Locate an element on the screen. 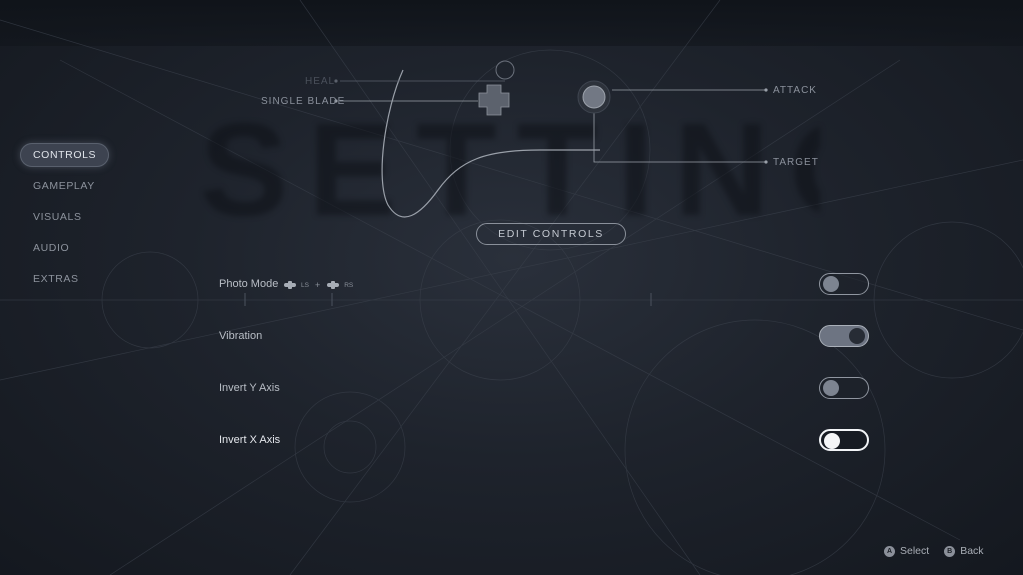  photo-mode-combo: LS + RS is located at coordinates (318, 285).